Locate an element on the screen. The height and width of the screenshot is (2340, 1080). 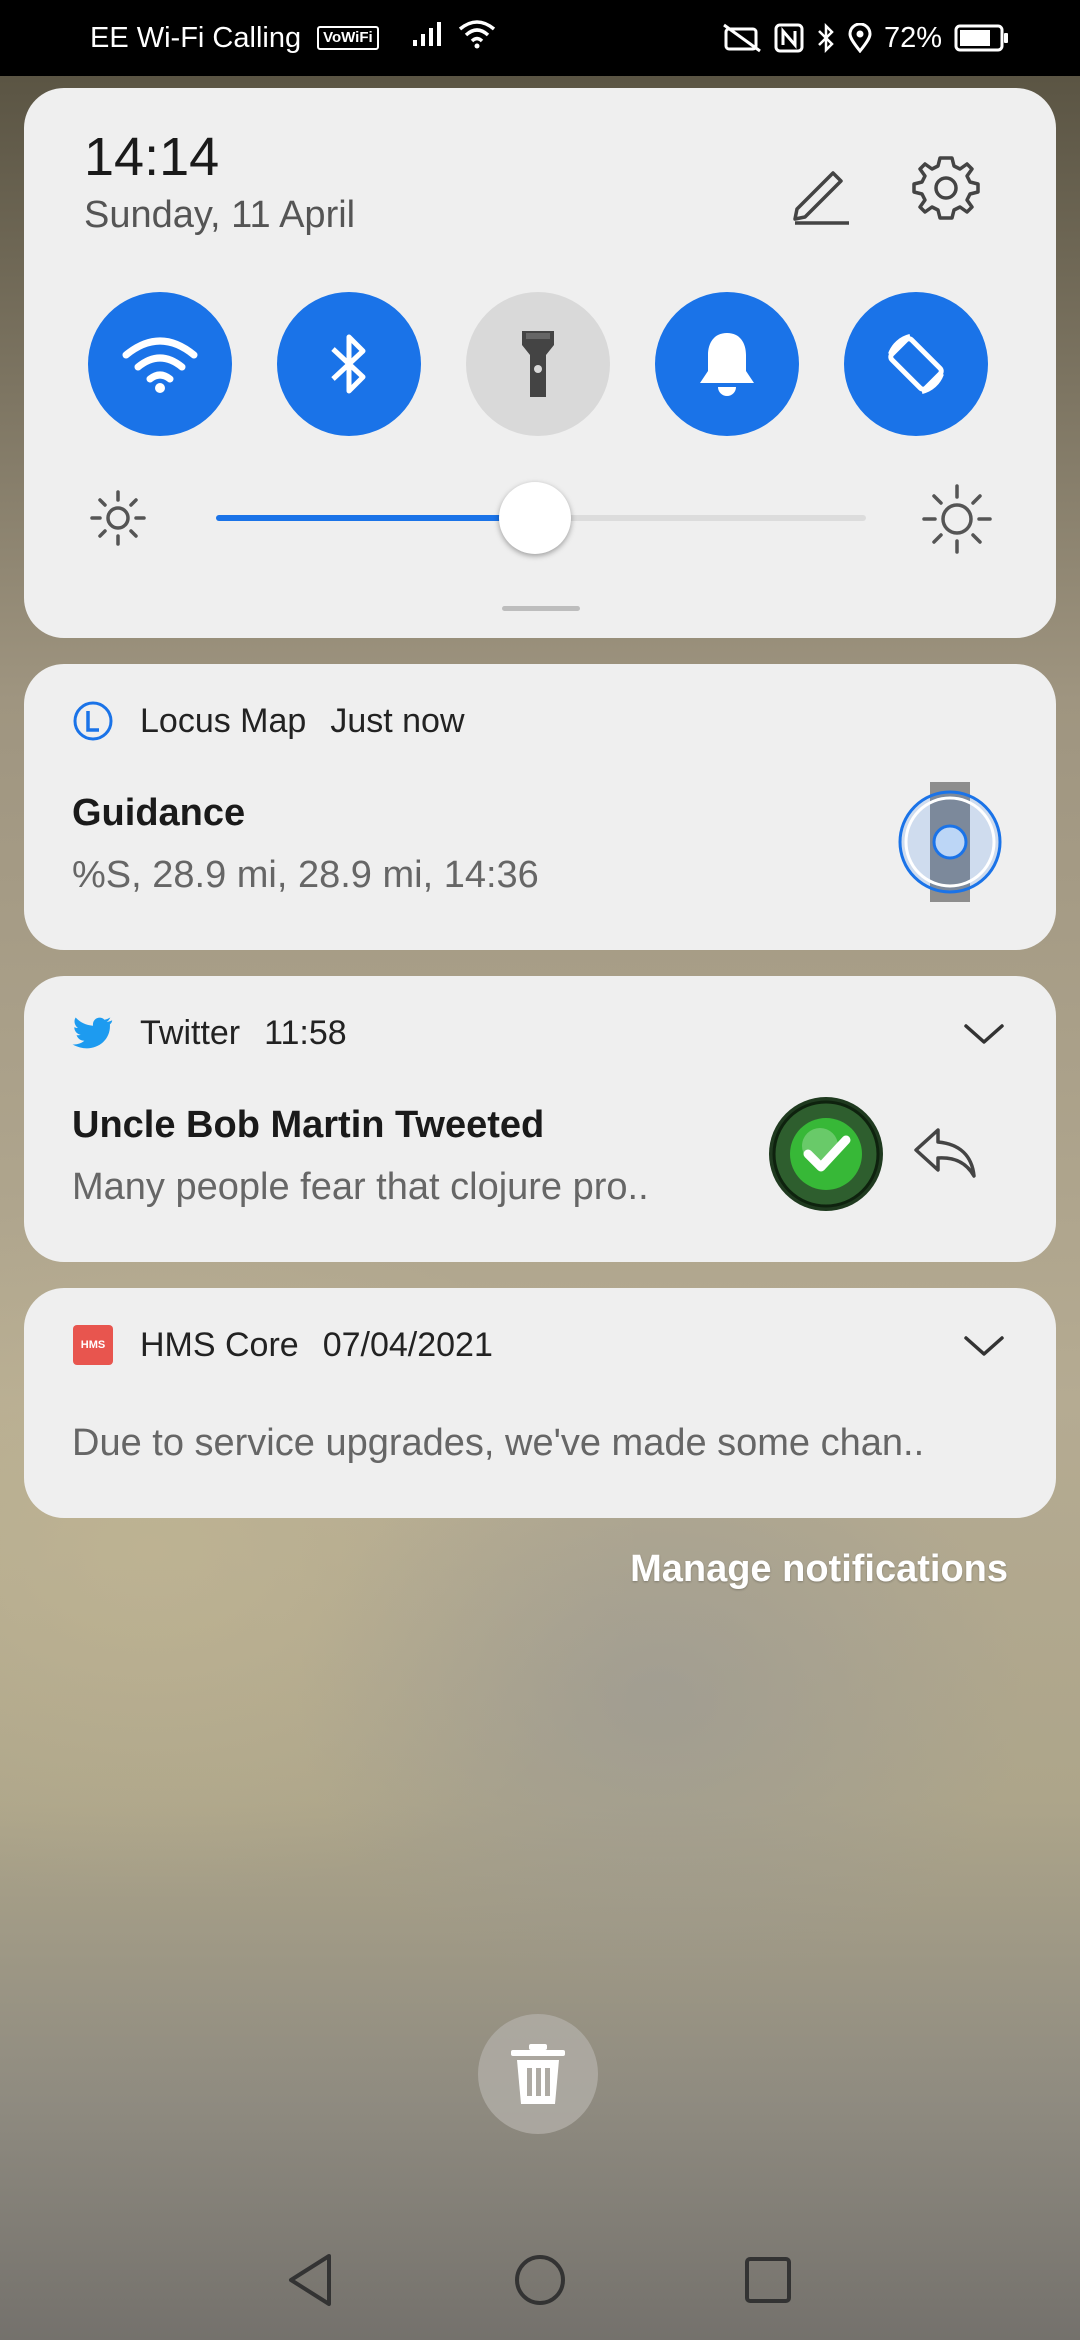
brightness-slider-thumb is located at coordinates (534, 518).